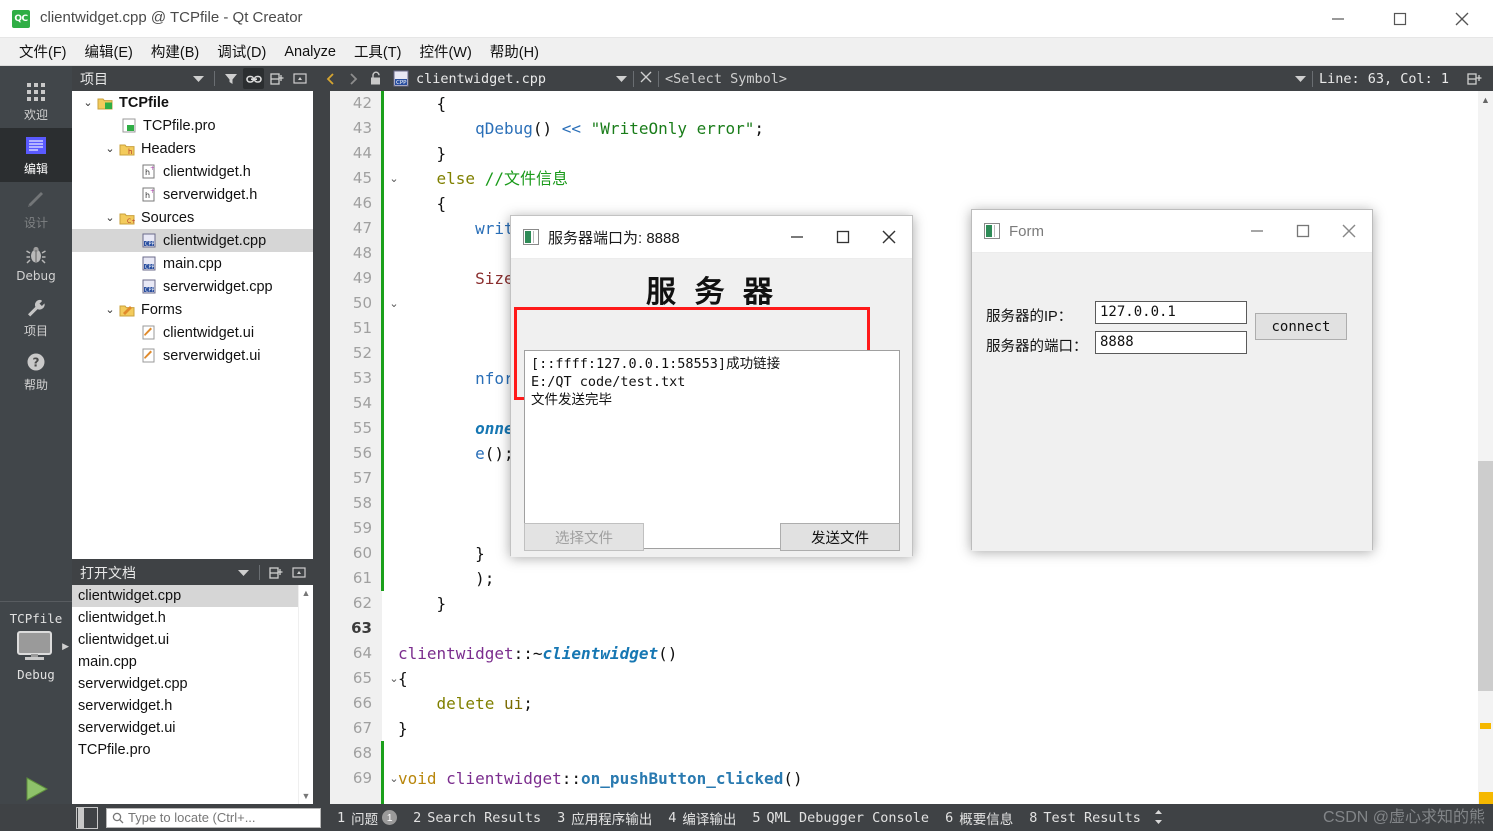 The image size is (1493, 831). I want to click on folder-ui-icon, so click(127, 310).